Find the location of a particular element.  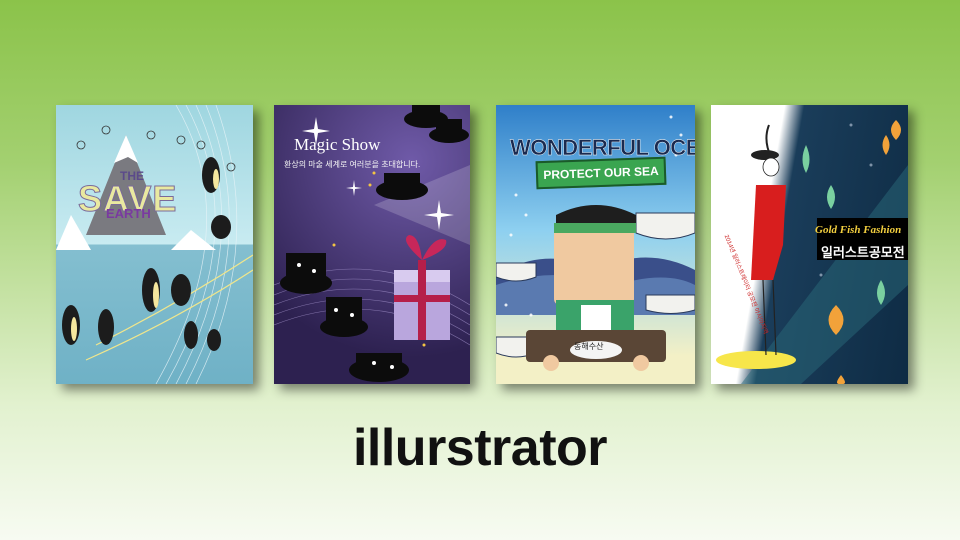

poster-save-earth: THE SAVE EARTH is located at coordinates (154, 244).